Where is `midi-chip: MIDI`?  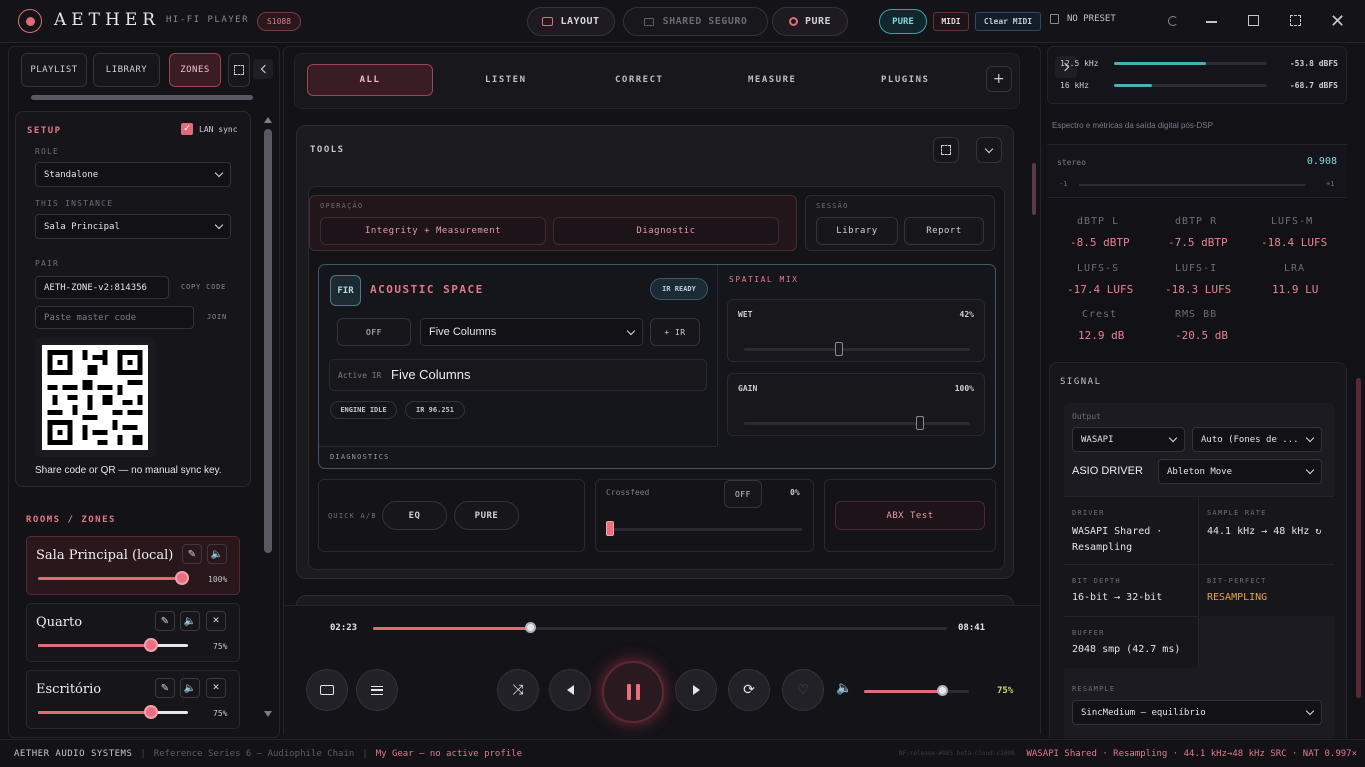
midi-chip: MIDI is located at coordinates (951, 21).